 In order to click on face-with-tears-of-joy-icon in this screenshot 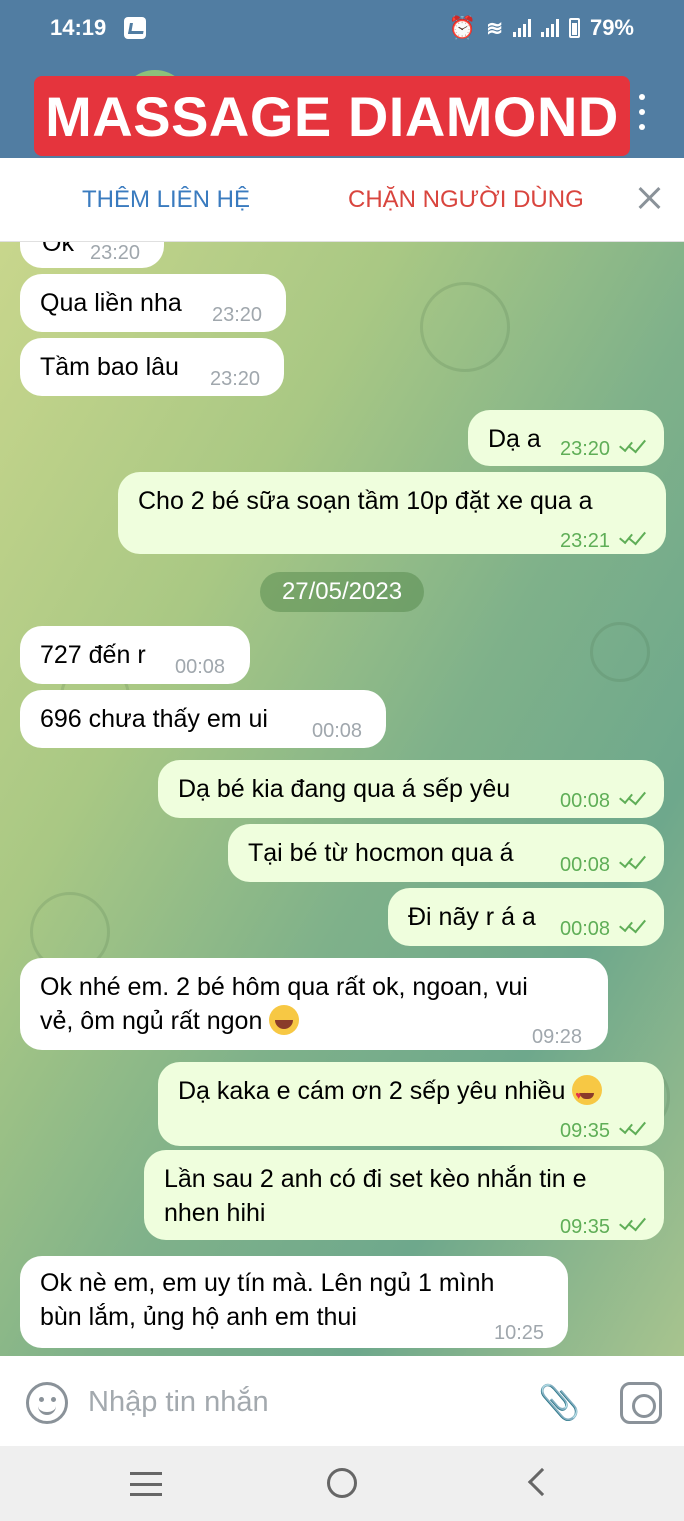, I will do `click(284, 1020)`.